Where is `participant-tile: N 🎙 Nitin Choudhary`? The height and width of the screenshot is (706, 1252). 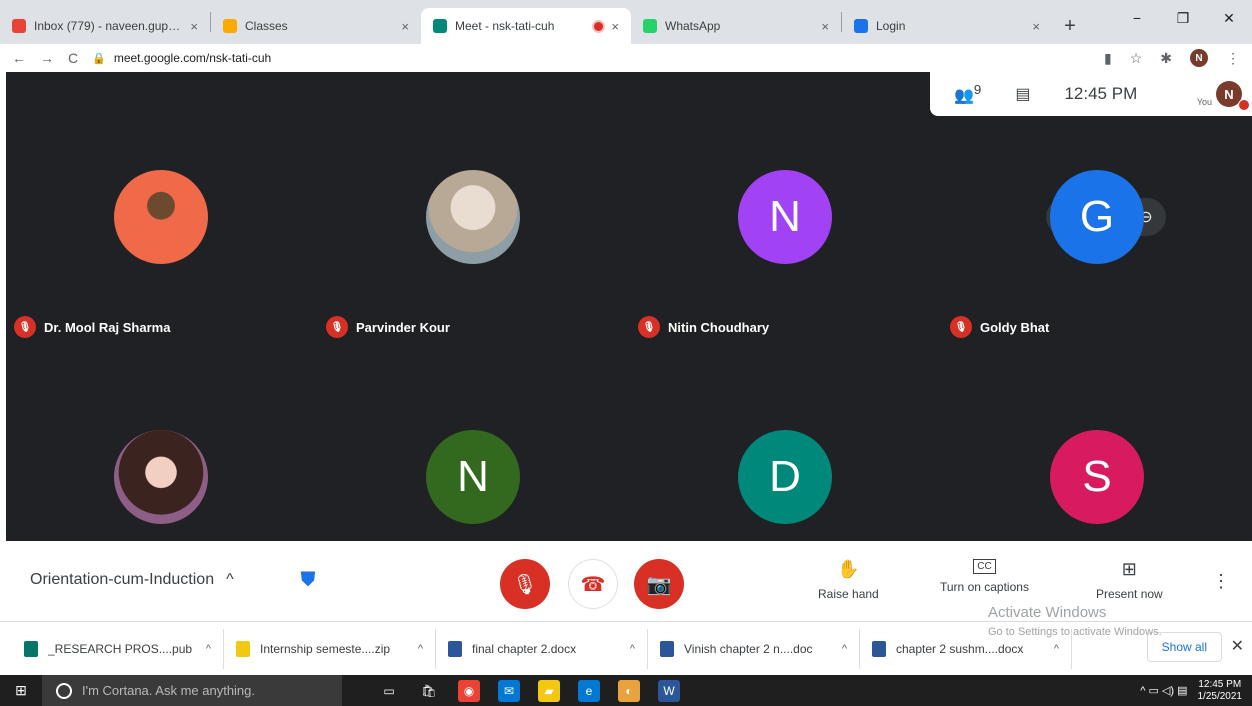
participant-tile: N 🎙 Nitin Choudhary is located at coordinates (785, 231).